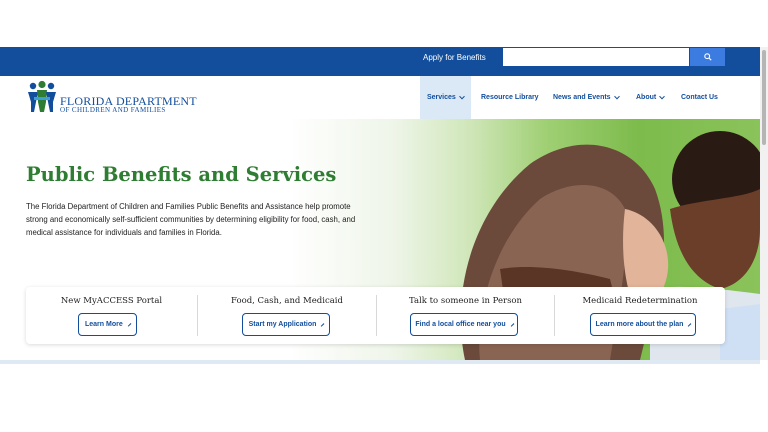 This screenshot has width=768, height=432. Describe the element at coordinates (640, 301) in the screenshot. I see `card-title: Medicaid Redetermination` at that location.